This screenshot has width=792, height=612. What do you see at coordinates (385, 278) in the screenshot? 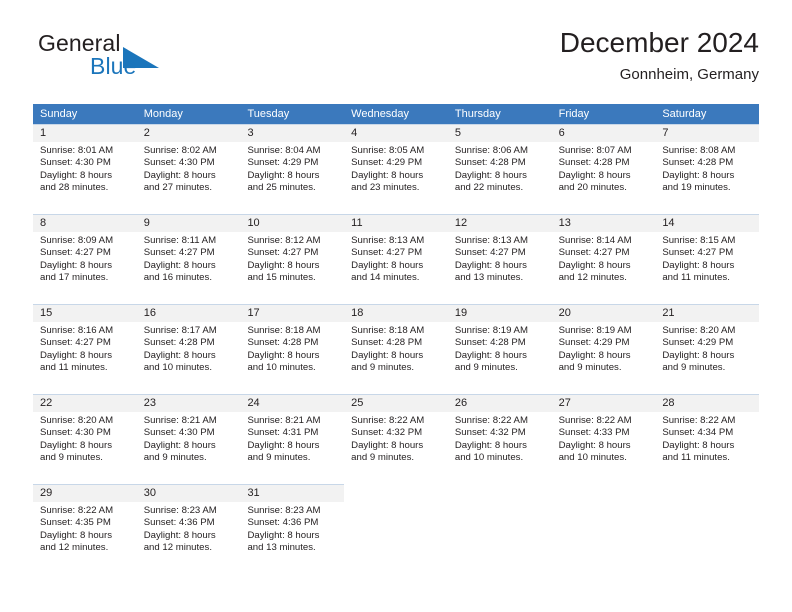
I see `day-detail-line: and 14 minutes.` at bounding box center [385, 278].